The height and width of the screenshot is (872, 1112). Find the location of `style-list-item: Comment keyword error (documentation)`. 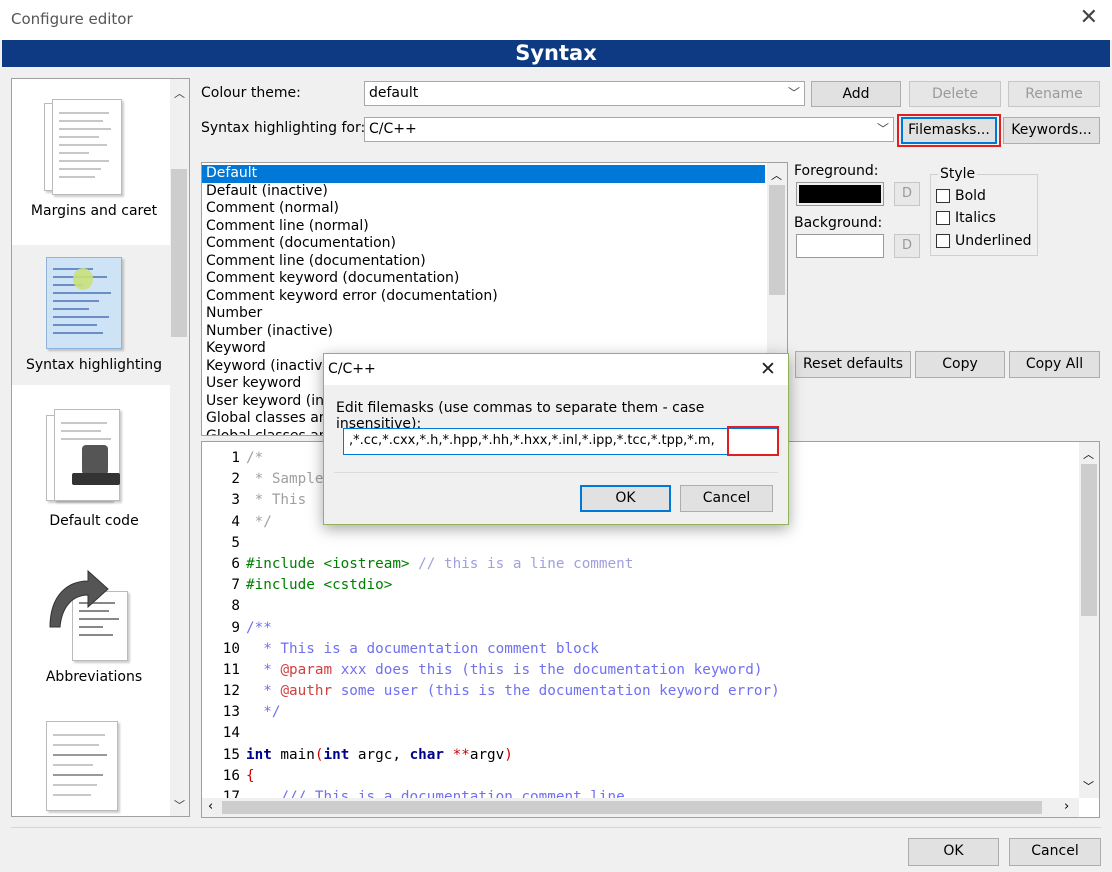

style-list-item: Comment keyword error (documentation) is located at coordinates (483, 297).